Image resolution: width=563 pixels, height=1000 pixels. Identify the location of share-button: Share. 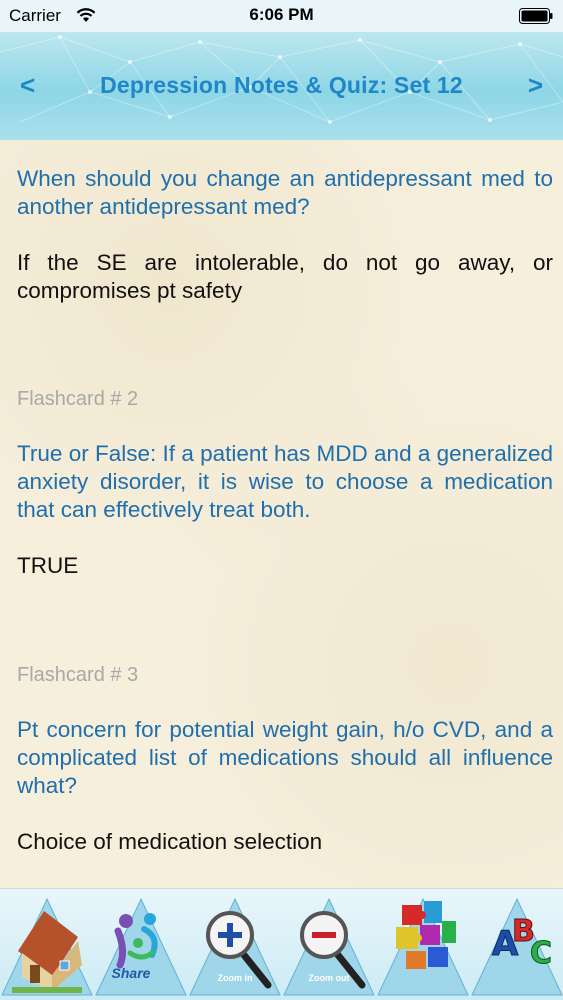
(141, 945).